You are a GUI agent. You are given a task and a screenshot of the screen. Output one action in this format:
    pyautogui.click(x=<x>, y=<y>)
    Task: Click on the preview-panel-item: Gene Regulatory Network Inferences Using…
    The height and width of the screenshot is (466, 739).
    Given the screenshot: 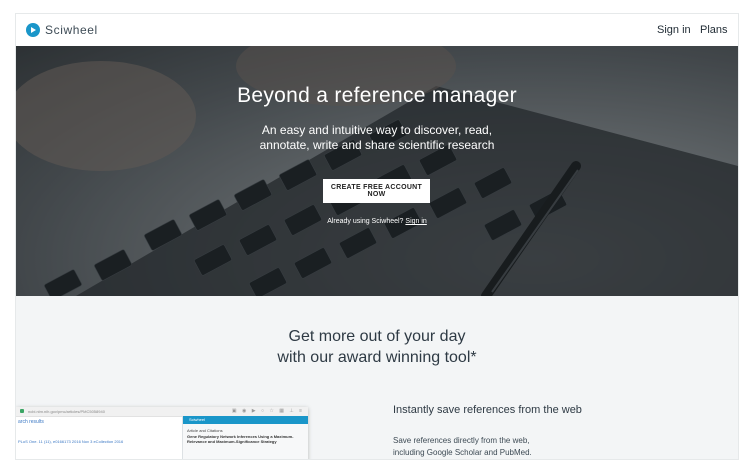 What is the action you would take?
    pyautogui.click(x=240, y=439)
    